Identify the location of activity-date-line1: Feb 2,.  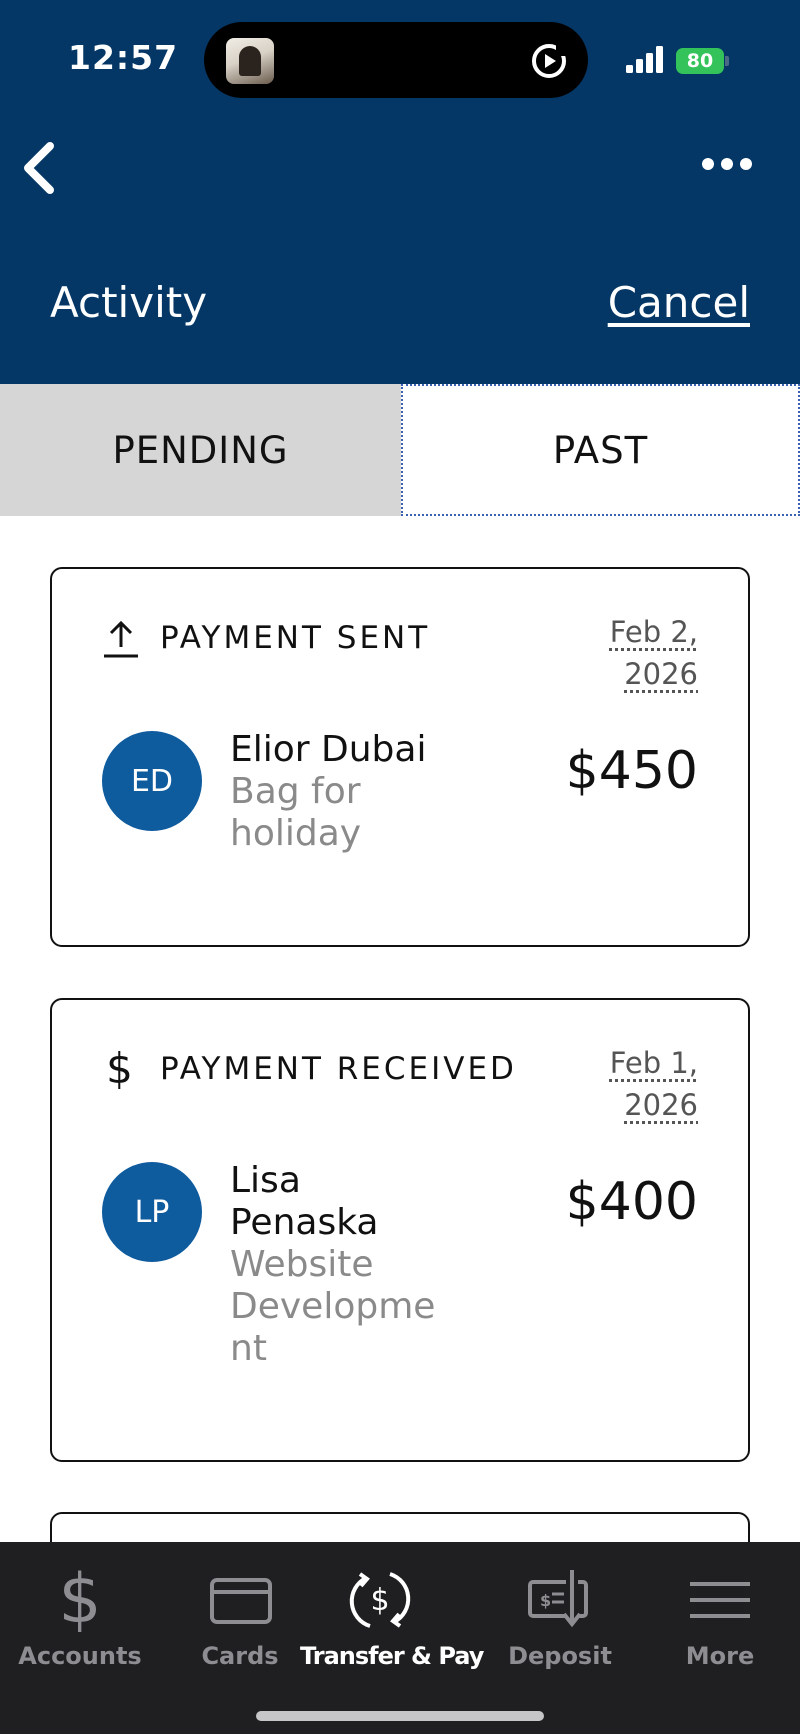
(653, 632).